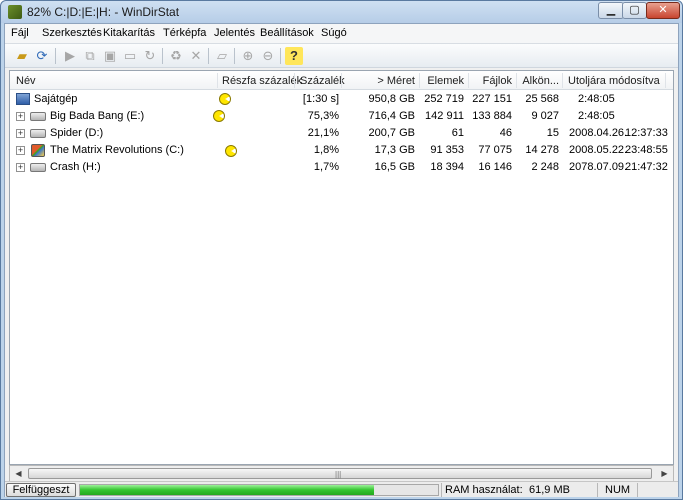 The width and height of the screenshot is (683, 500). What do you see at coordinates (646, 133) in the screenshot?
I see `row-time: 12:37:33` at bounding box center [646, 133].